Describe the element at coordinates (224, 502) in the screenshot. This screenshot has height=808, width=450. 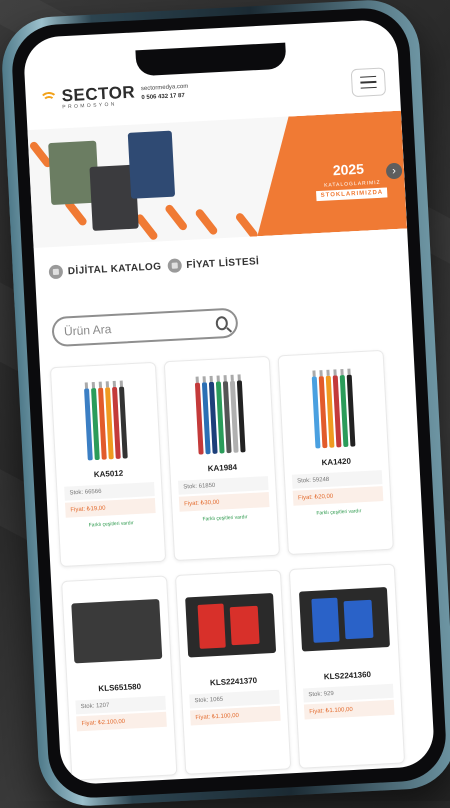
I see `product-price: Fiyat: ₺30,00` at that location.